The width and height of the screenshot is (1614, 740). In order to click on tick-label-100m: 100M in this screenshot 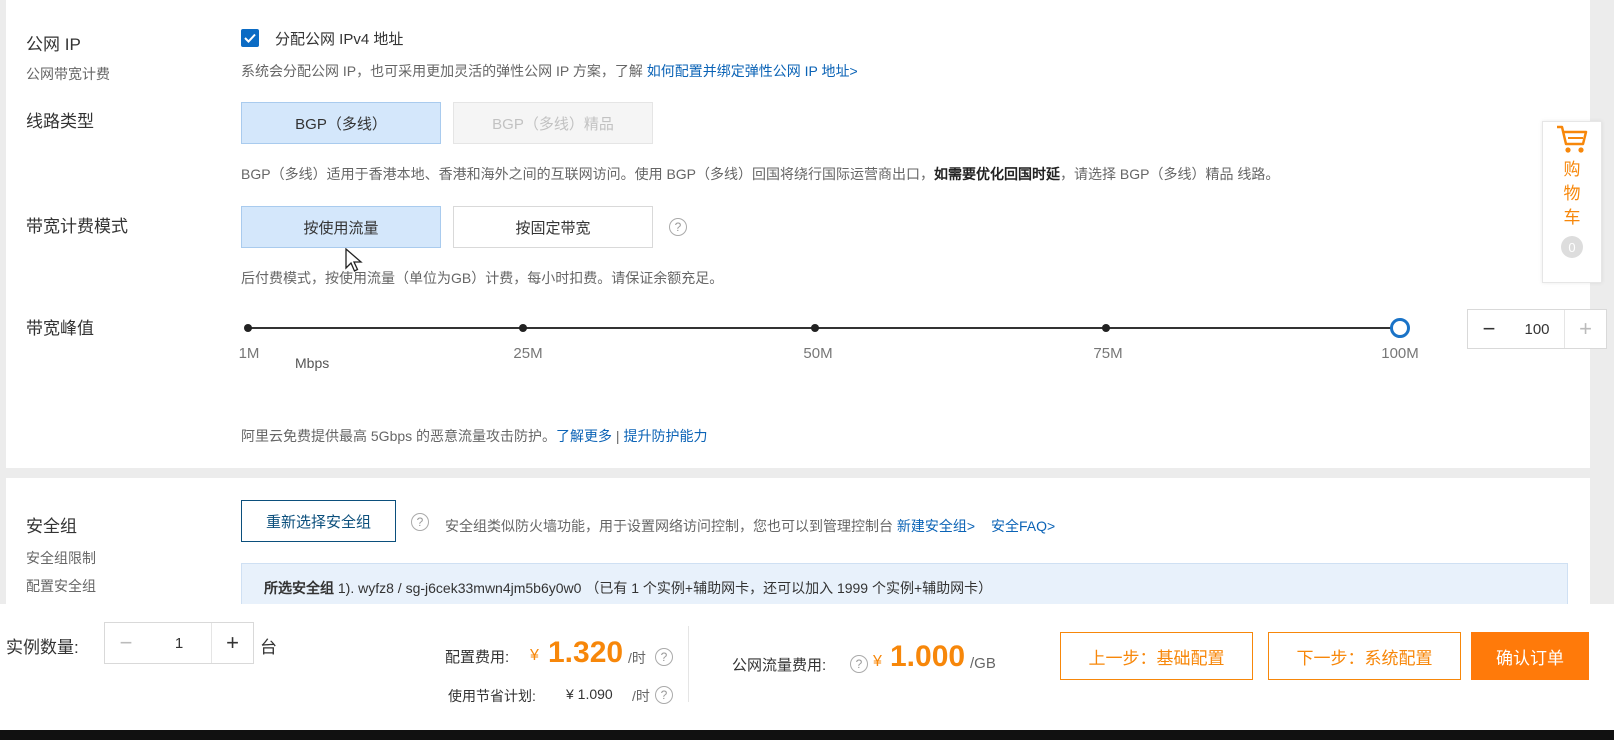, I will do `click(1400, 353)`.